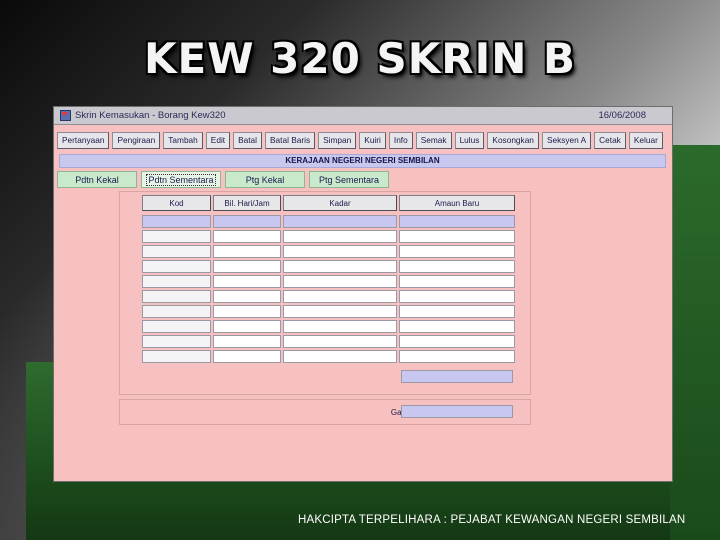 The height and width of the screenshot is (540, 720). Describe the element at coordinates (695, 342) in the screenshot. I see `background-green-strip` at that location.